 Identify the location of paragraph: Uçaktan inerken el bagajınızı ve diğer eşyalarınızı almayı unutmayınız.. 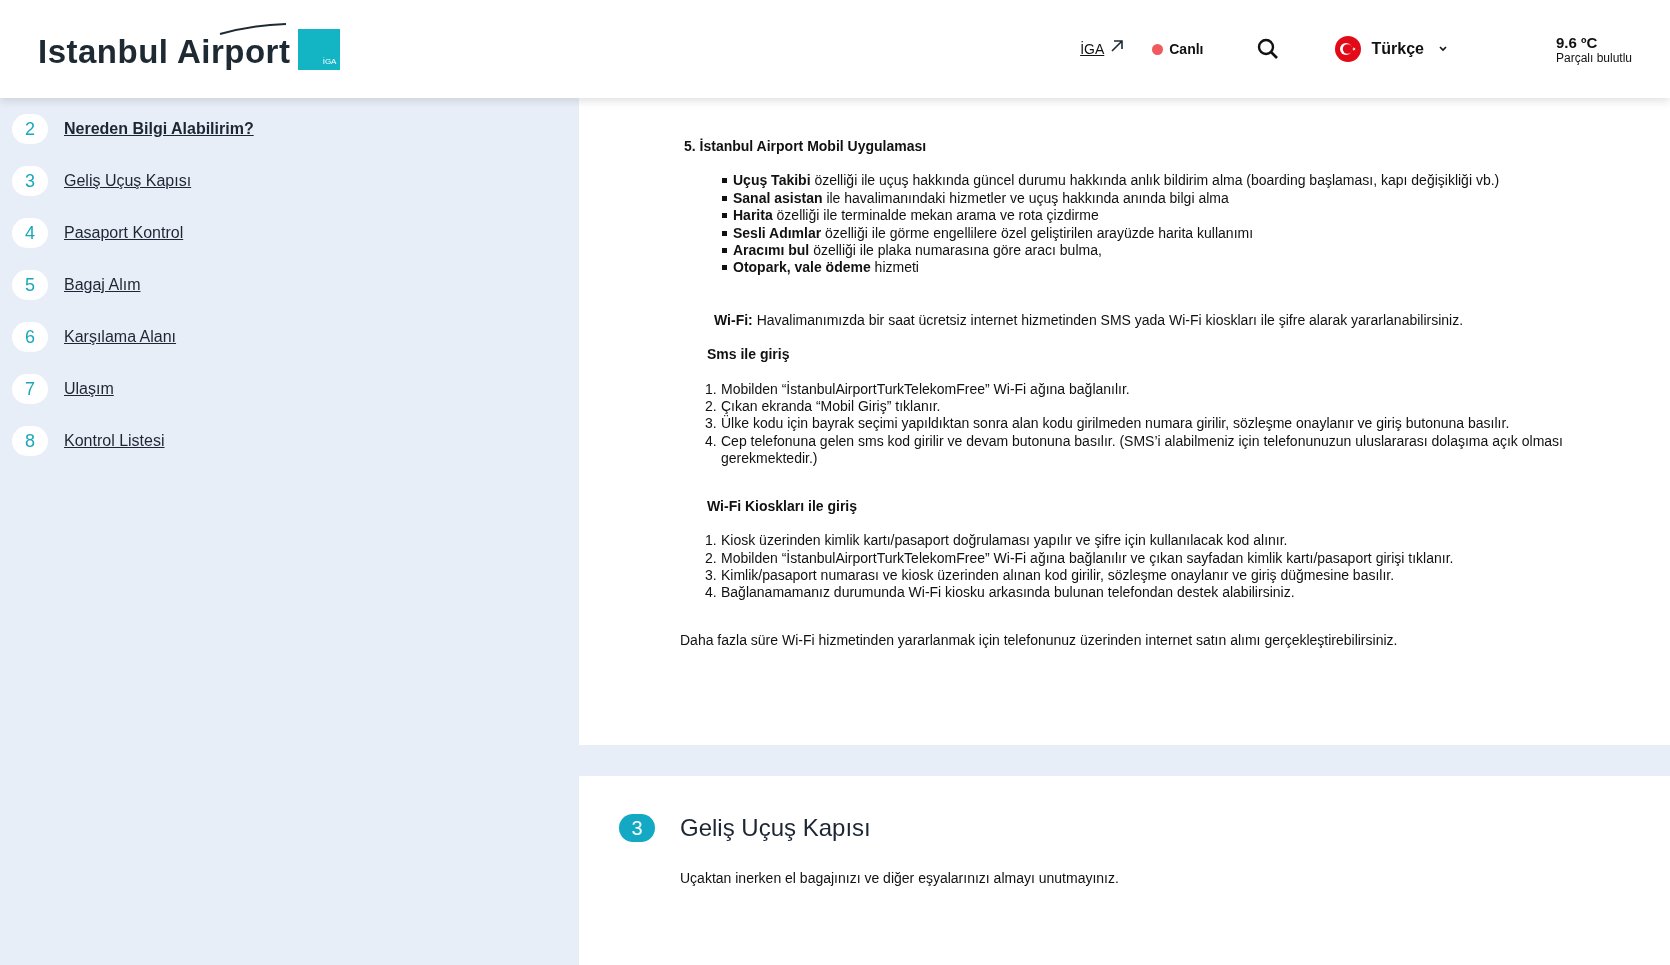
(900, 878).